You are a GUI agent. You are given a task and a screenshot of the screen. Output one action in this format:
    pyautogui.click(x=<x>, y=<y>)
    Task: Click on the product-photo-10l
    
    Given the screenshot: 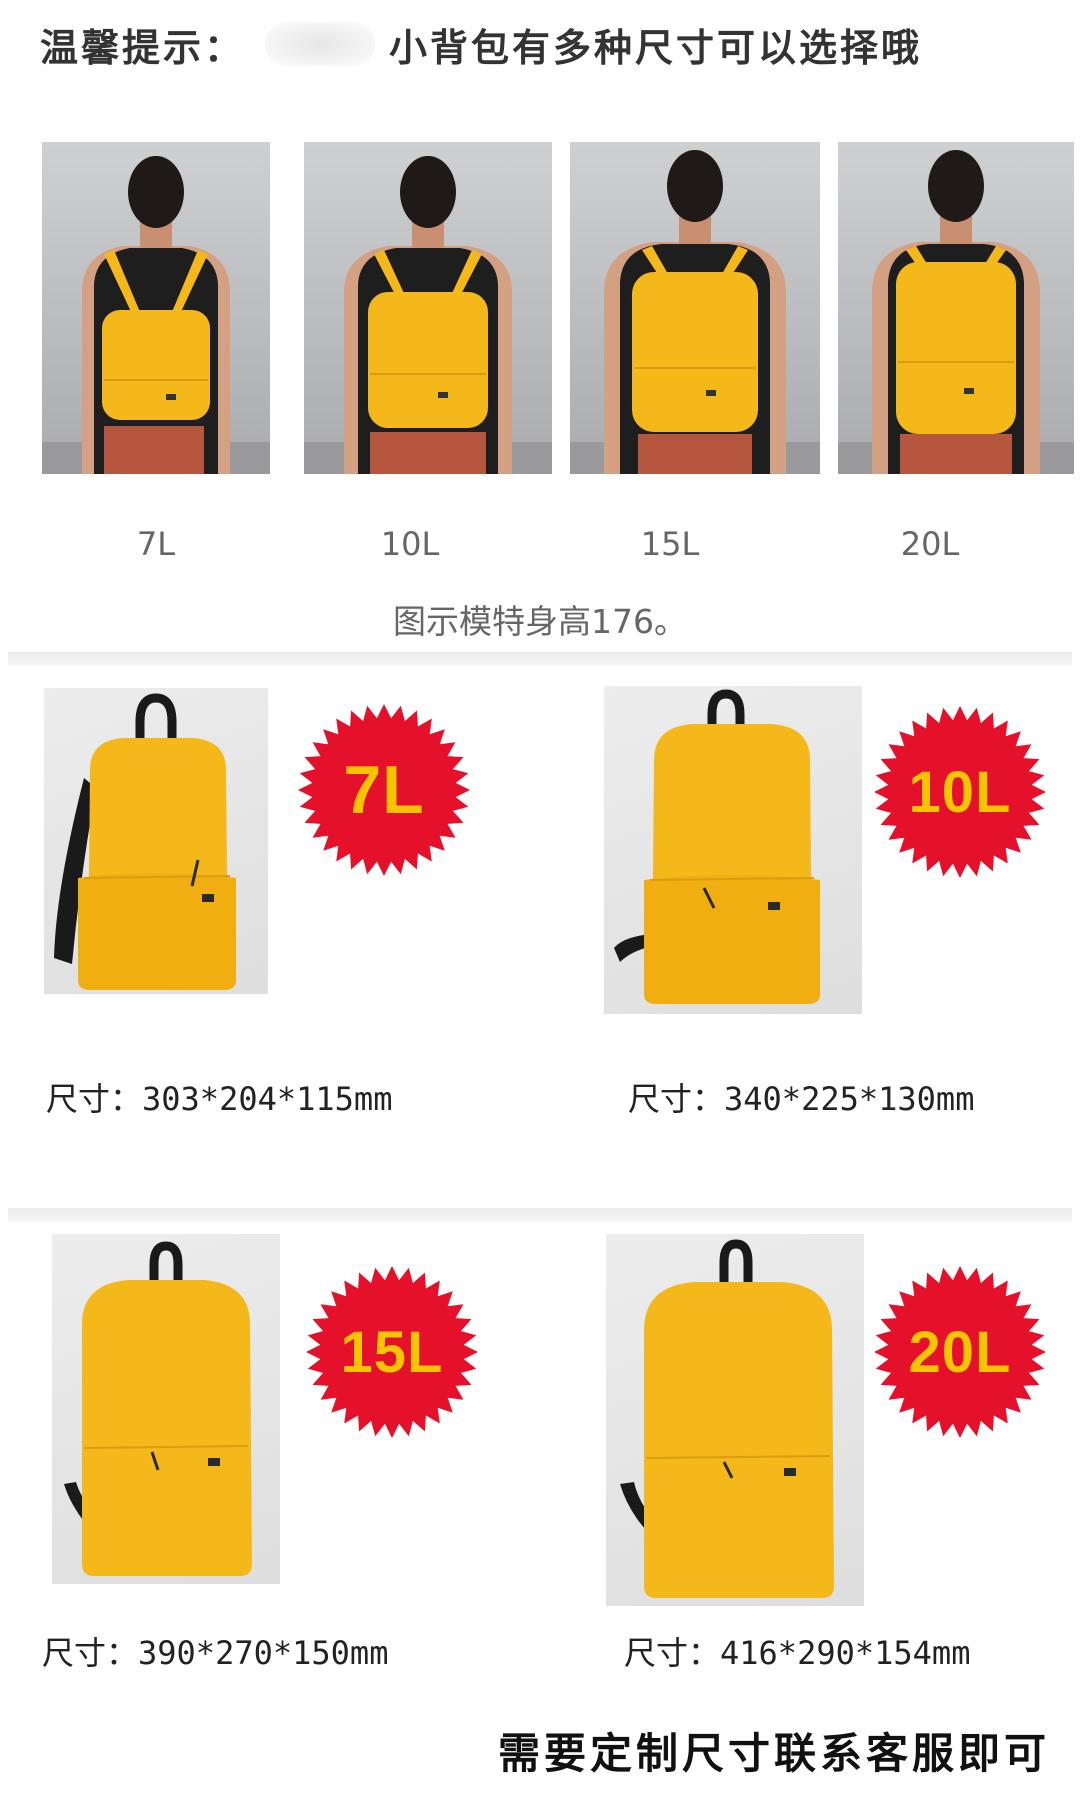 What is the action you would take?
    pyautogui.click(x=733, y=850)
    